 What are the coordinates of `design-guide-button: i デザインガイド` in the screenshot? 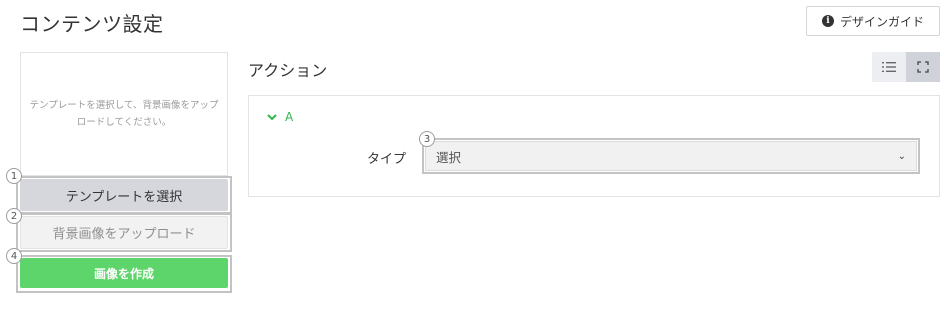 It's located at (873, 21).